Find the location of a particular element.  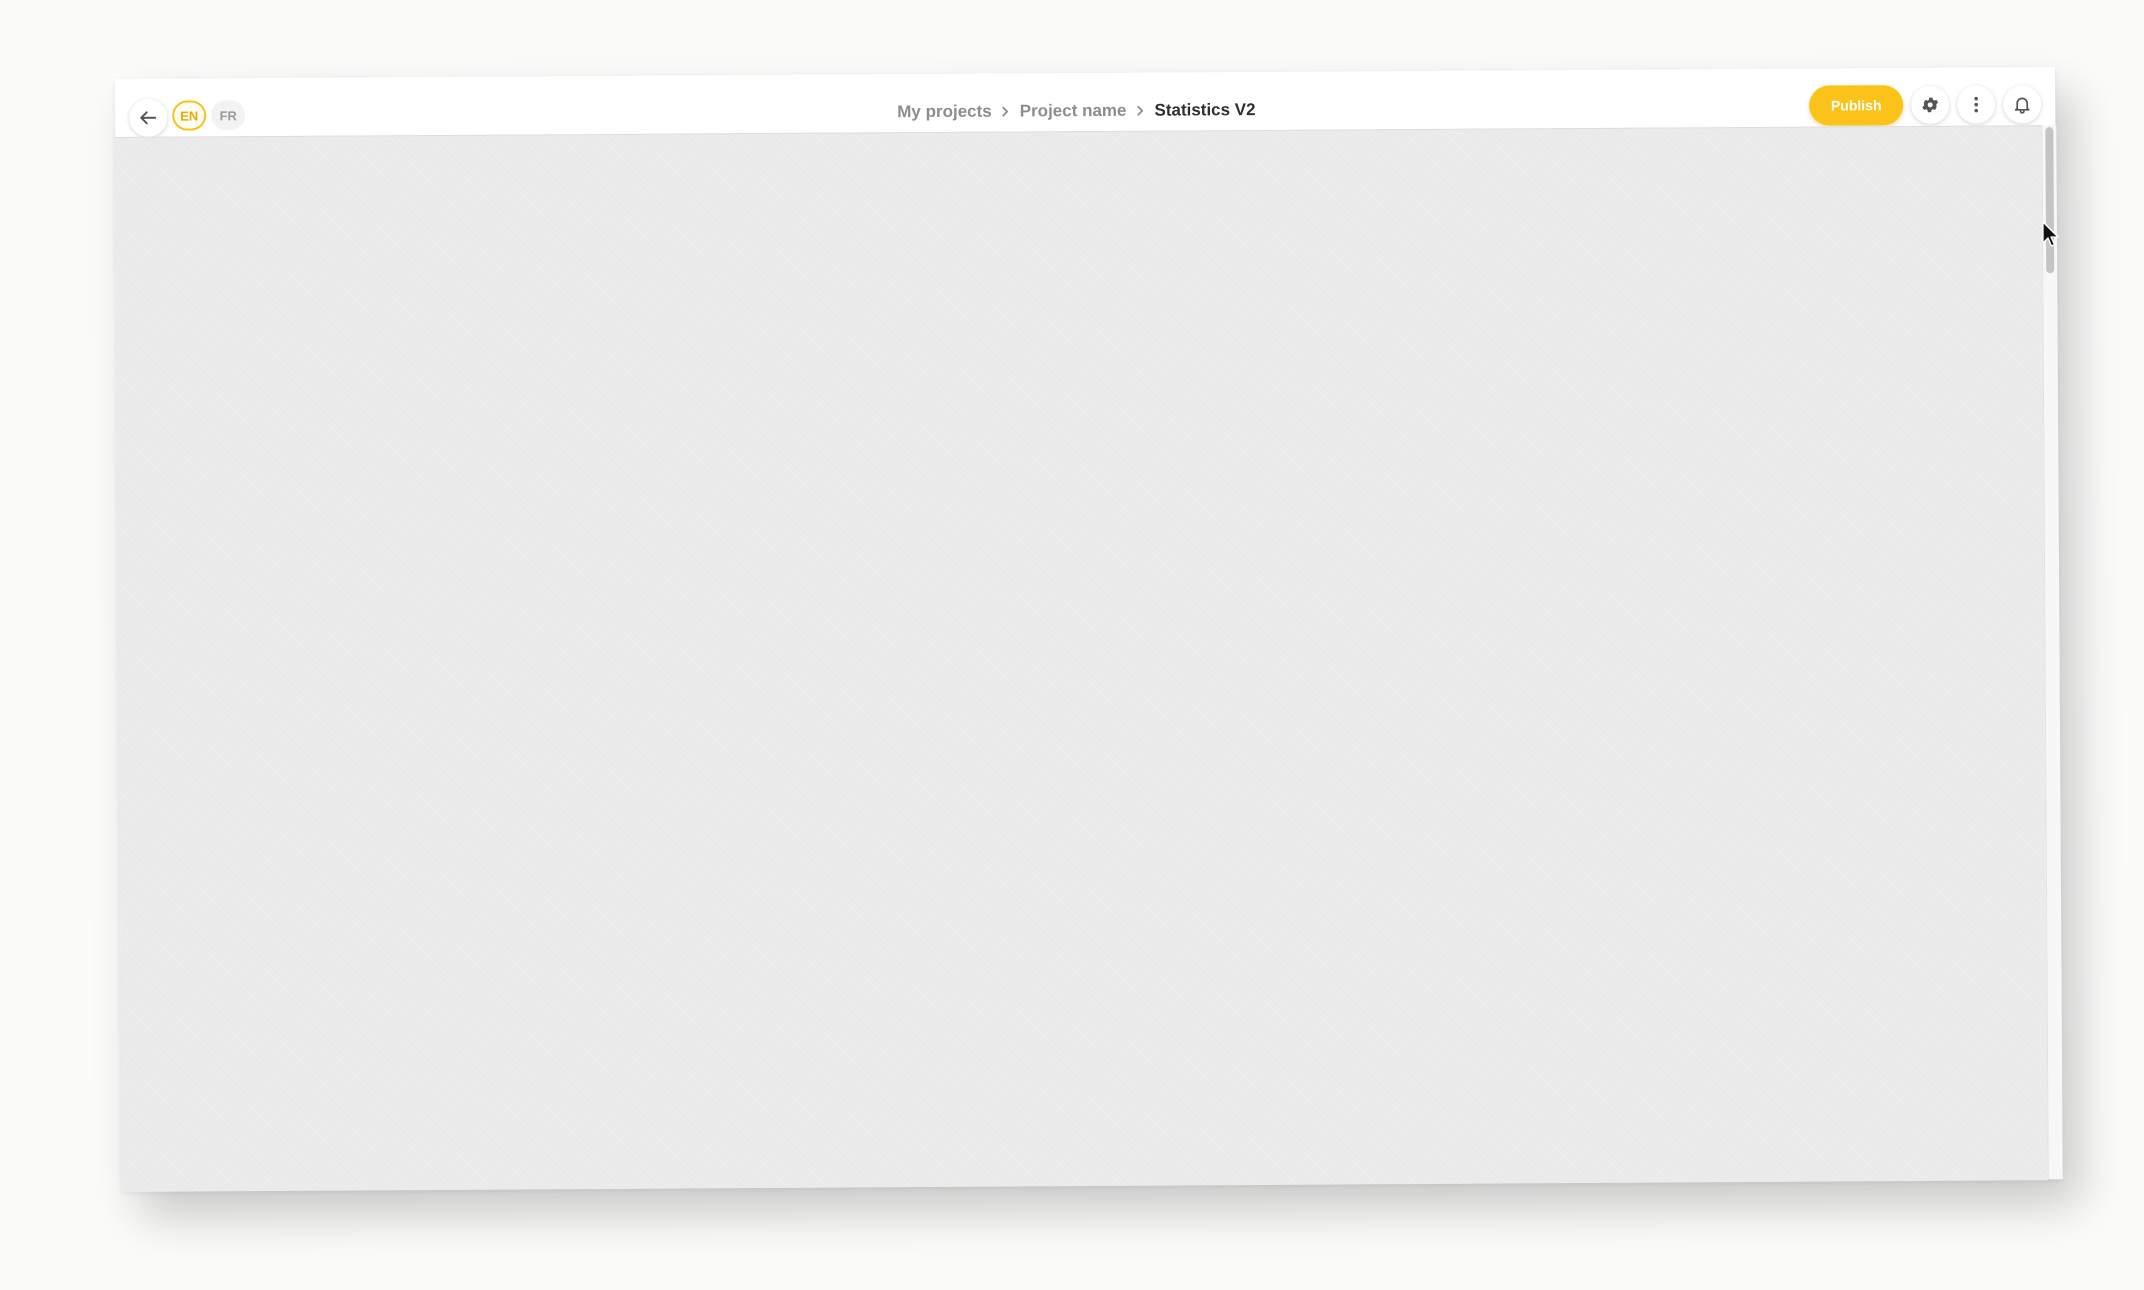

breadcrumb-my-projects: My projects is located at coordinates (944, 112).